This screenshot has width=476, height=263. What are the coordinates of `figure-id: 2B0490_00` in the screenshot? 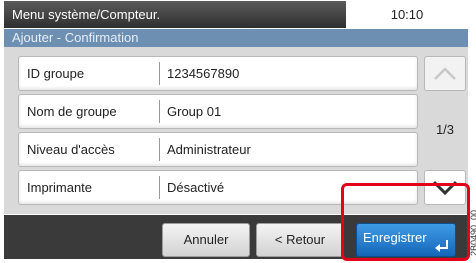 It's located at (472, 232).